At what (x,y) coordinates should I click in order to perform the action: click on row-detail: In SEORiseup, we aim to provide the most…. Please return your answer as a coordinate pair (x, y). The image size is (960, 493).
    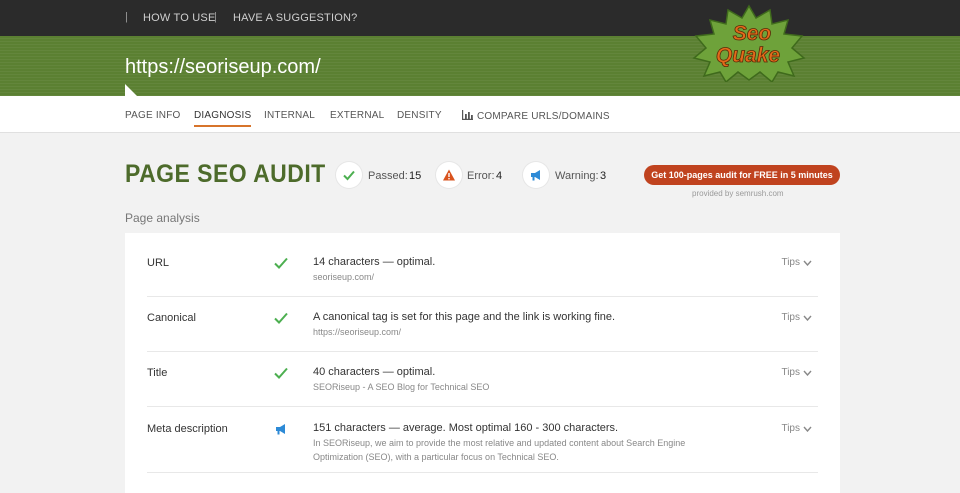
    Looking at the image, I should click on (499, 450).